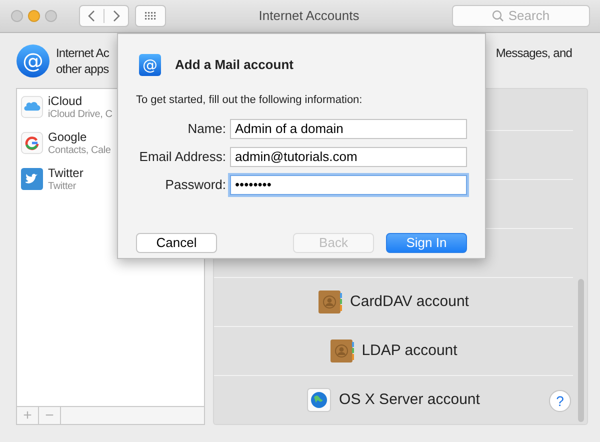  I want to click on account-type-item: LDAP account, so click(393, 350).